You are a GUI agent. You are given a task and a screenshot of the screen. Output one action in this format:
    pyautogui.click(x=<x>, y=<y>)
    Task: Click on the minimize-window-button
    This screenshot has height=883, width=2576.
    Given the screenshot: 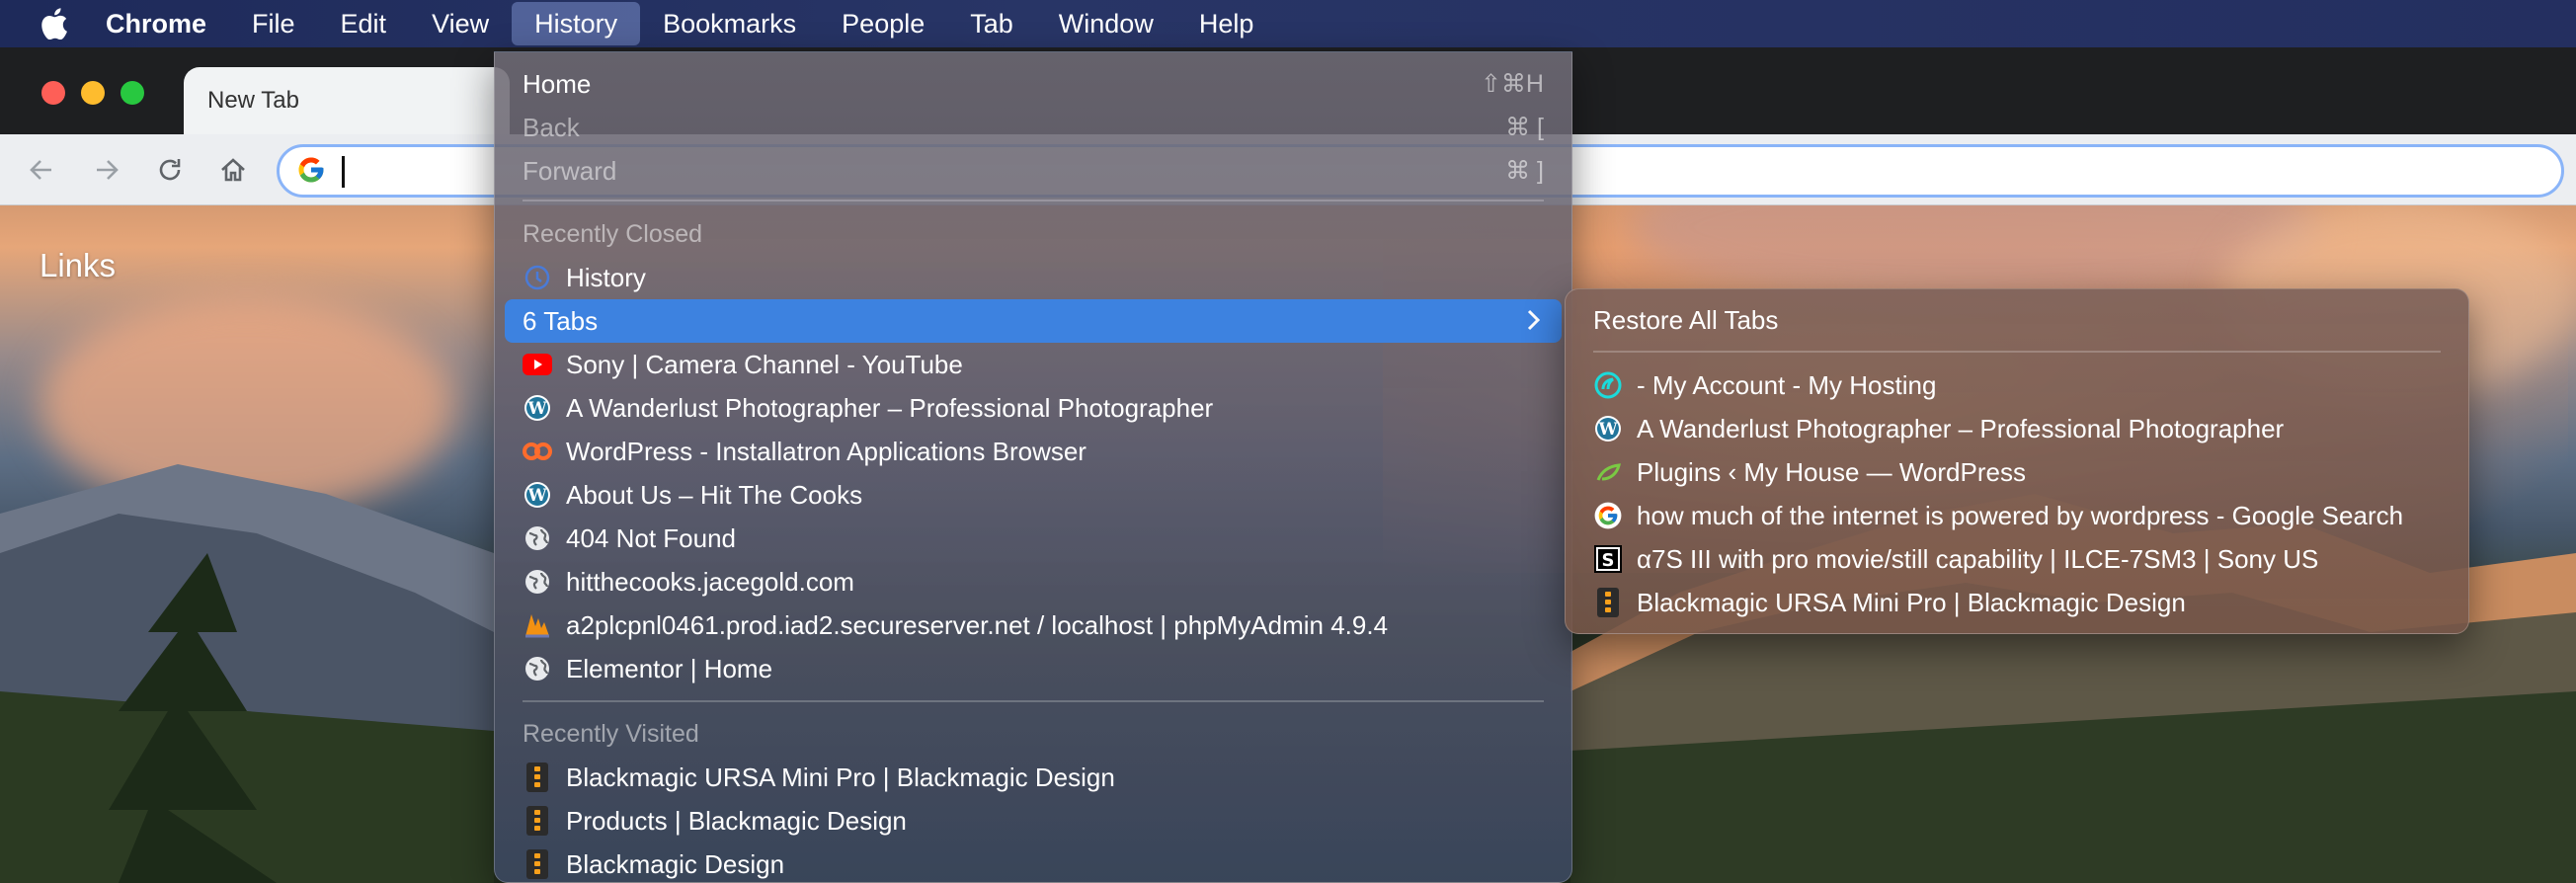 What is the action you would take?
    pyautogui.click(x=93, y=93)
    